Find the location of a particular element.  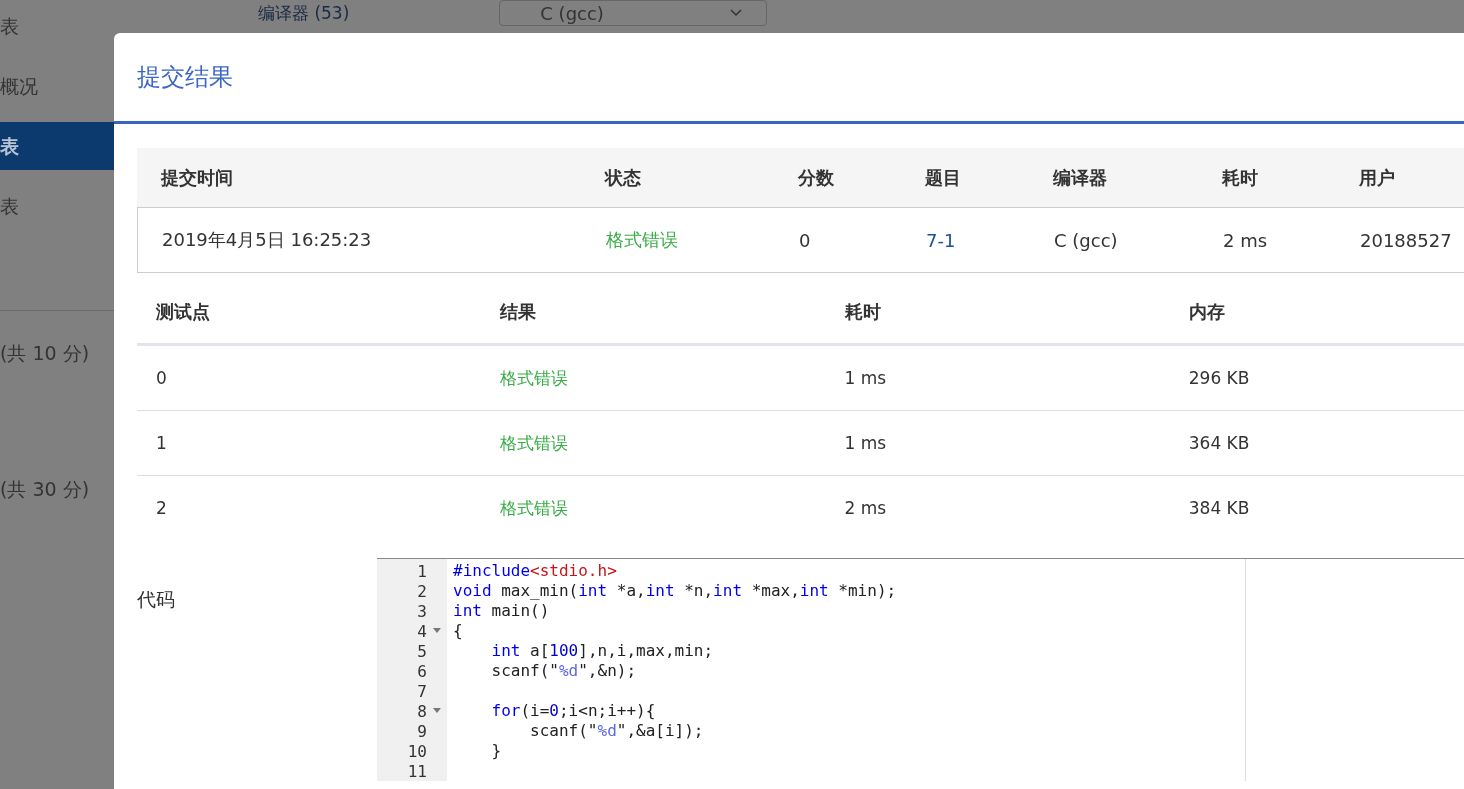

table-cell: 296 KB is located at coordinates (1219, 378).